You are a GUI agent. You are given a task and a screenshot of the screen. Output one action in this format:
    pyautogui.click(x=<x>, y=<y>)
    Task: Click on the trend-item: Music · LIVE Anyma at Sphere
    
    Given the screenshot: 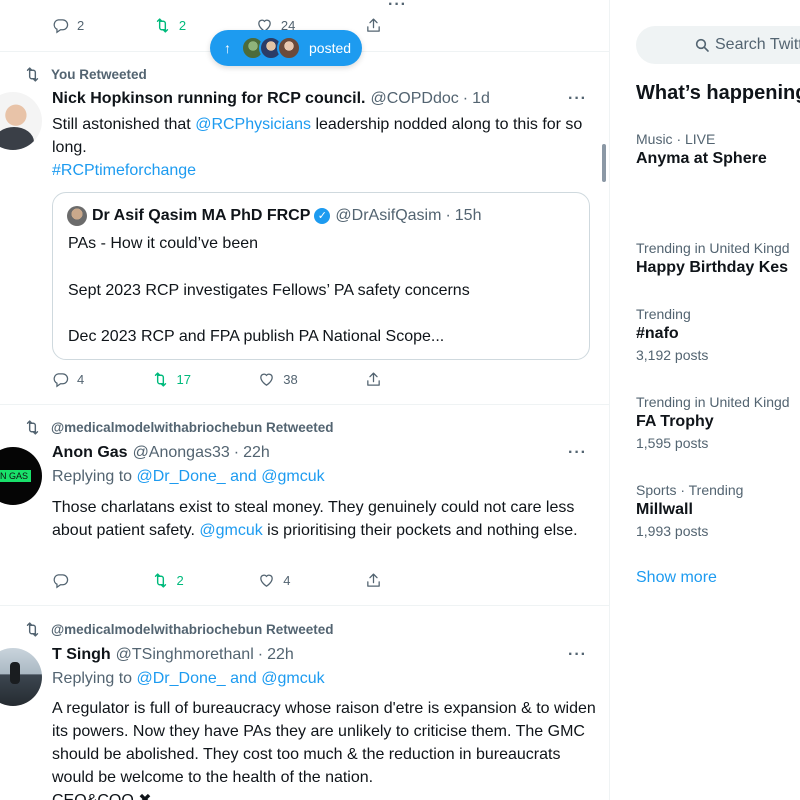 What is the action you would take?
    pyautogui.click(x=701, y=149)
    